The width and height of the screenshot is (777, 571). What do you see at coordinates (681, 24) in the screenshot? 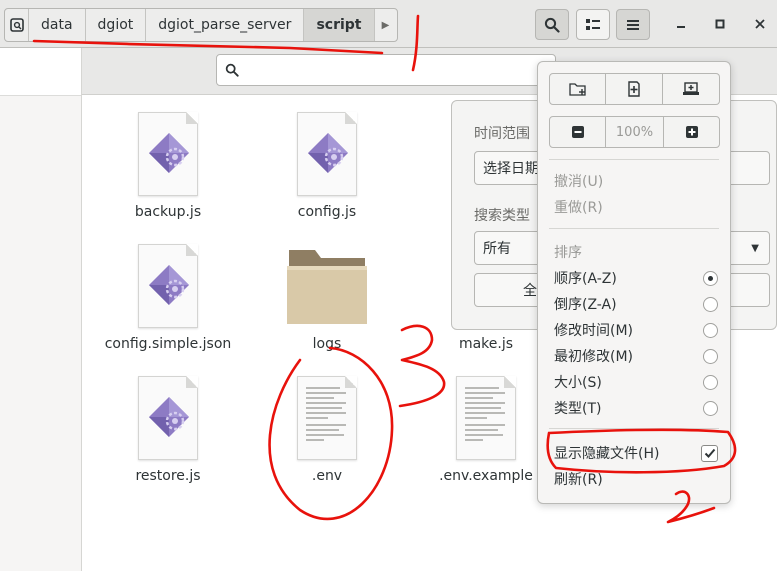
I see `minimize-button` at bounding box center [681, 24].